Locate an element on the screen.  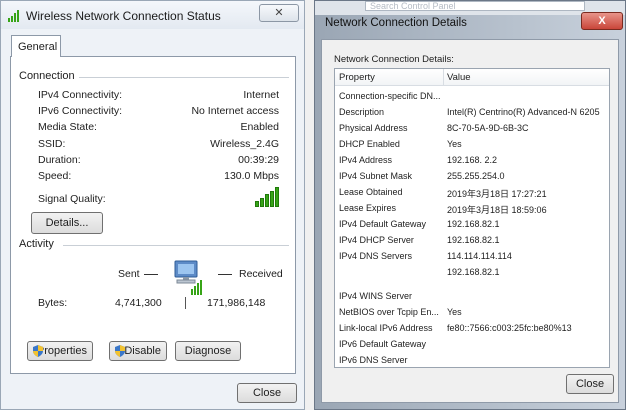
row-value: 192.168. 2.2 is located at coordinates (472, 160).